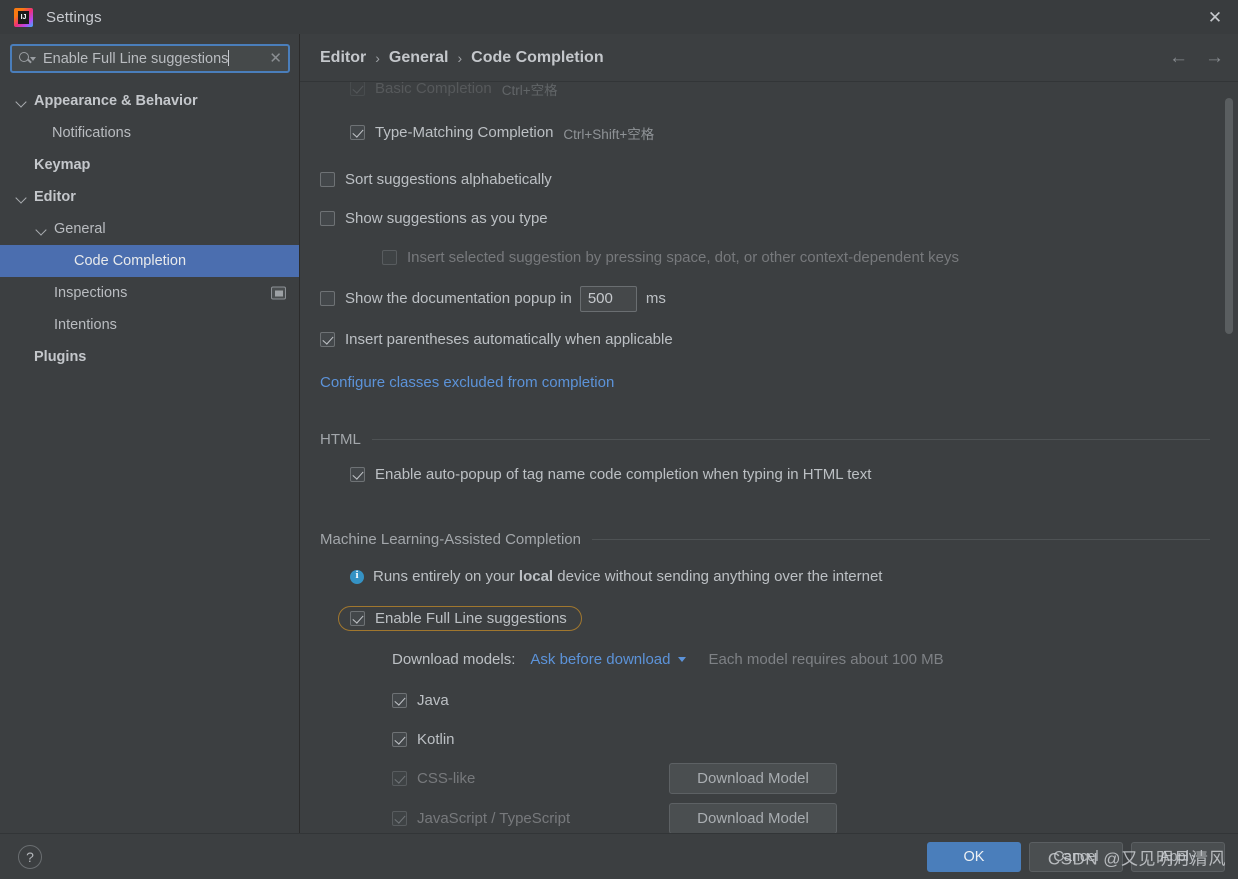 Image resolution: width=1238 pixels, height=879 pixels. What do you see at coordinates (767, 132) in the screenshot?
I see `option-type-matching-completion: Type-Matching Completion Ctrl+Shift+空格` at bounding box center [767, 132].